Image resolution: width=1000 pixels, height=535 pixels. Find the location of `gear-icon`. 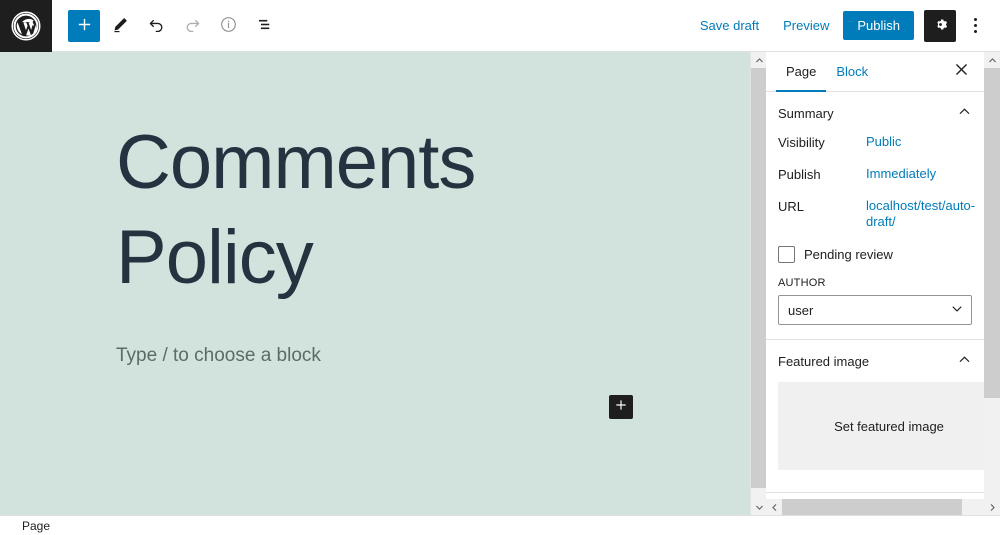

gear-icon is located at coordinates (940, 26).